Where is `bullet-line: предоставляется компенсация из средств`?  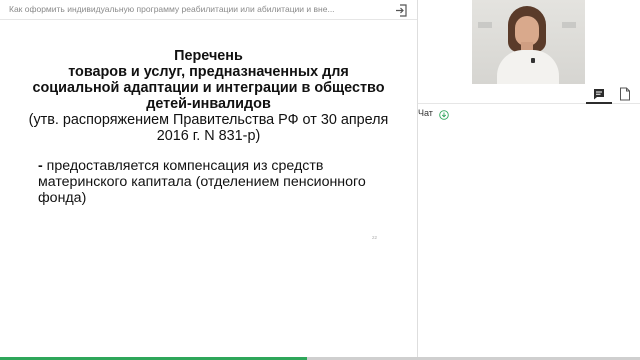 bullet-line: предоставляется компенсация из средств is located at coordinates (185, 166).